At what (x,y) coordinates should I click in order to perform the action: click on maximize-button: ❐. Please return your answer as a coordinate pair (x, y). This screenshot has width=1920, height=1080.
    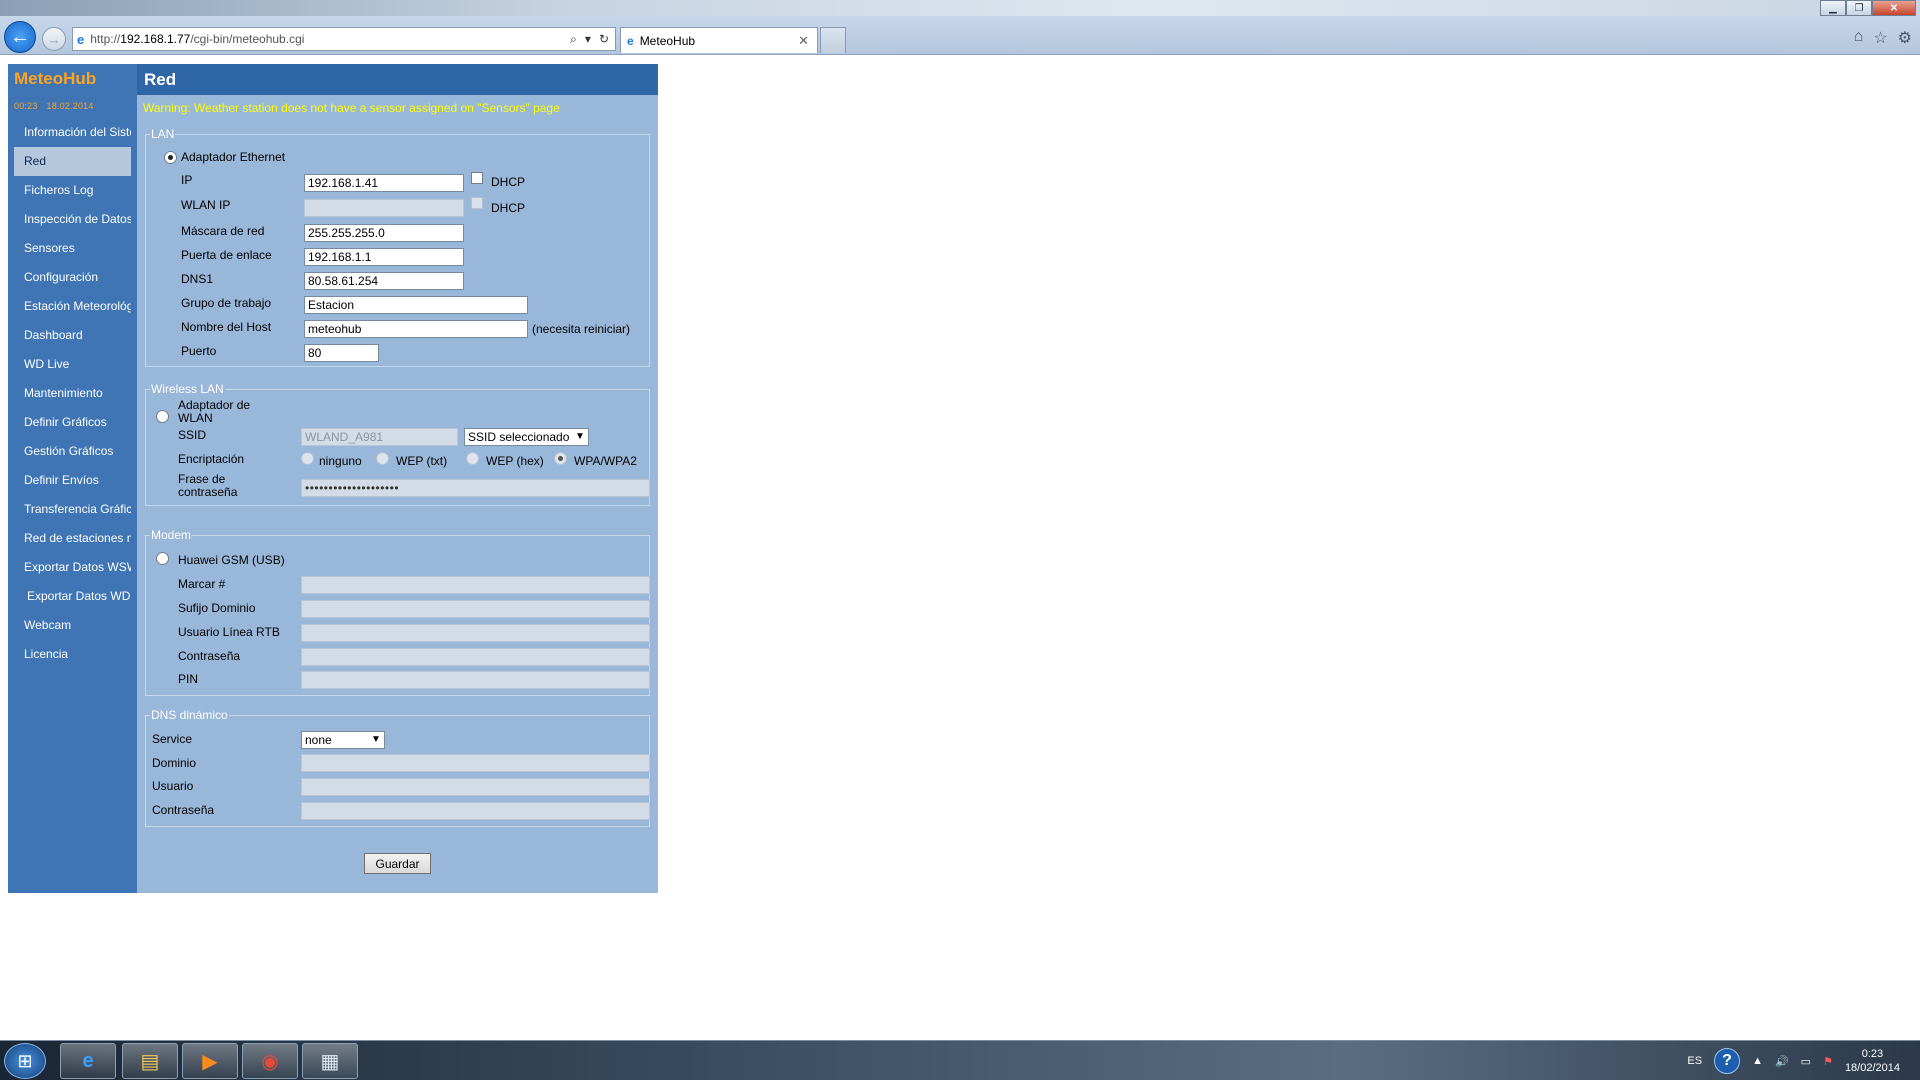
    Looking at the image, I should click on (1859, 8).